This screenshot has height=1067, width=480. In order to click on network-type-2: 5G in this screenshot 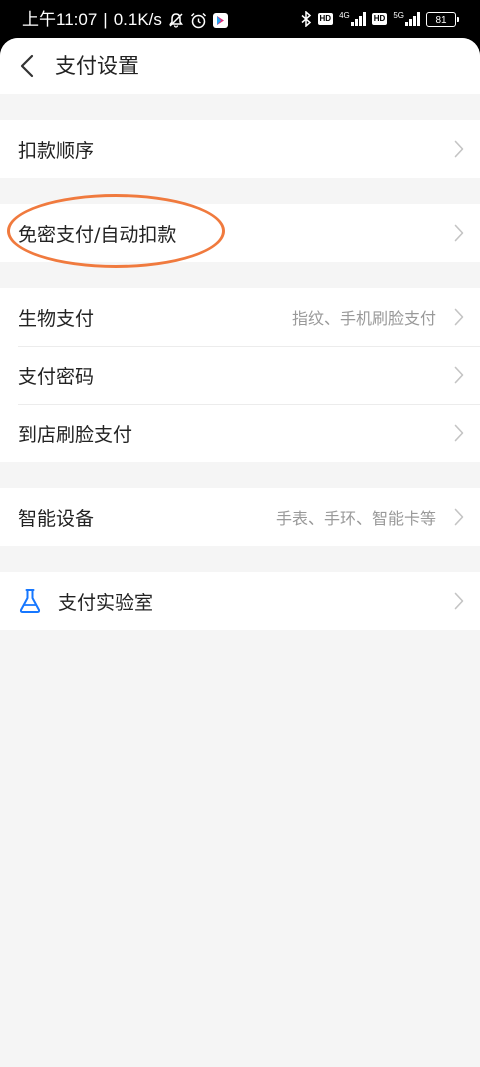, I will do `click(398, 15)`.